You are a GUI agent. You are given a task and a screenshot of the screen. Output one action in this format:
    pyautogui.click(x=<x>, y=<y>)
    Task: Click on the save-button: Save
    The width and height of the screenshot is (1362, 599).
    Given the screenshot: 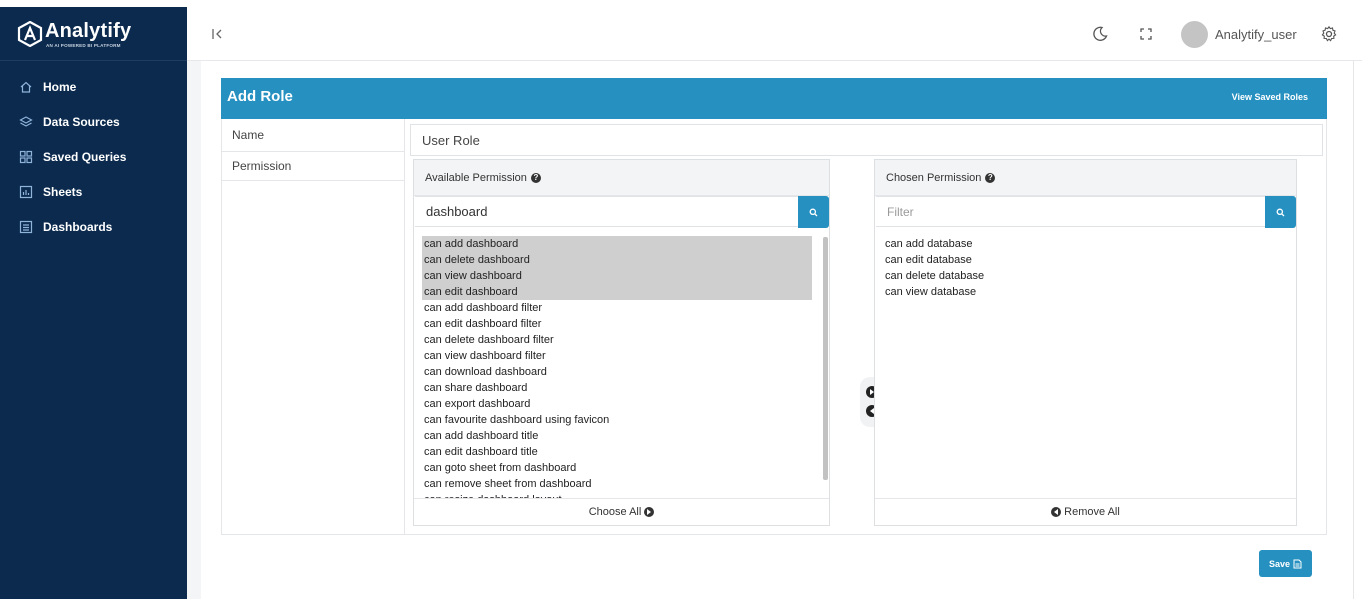 What is the action you would take?
    pyautogui.click(x=1285, y=563)
    